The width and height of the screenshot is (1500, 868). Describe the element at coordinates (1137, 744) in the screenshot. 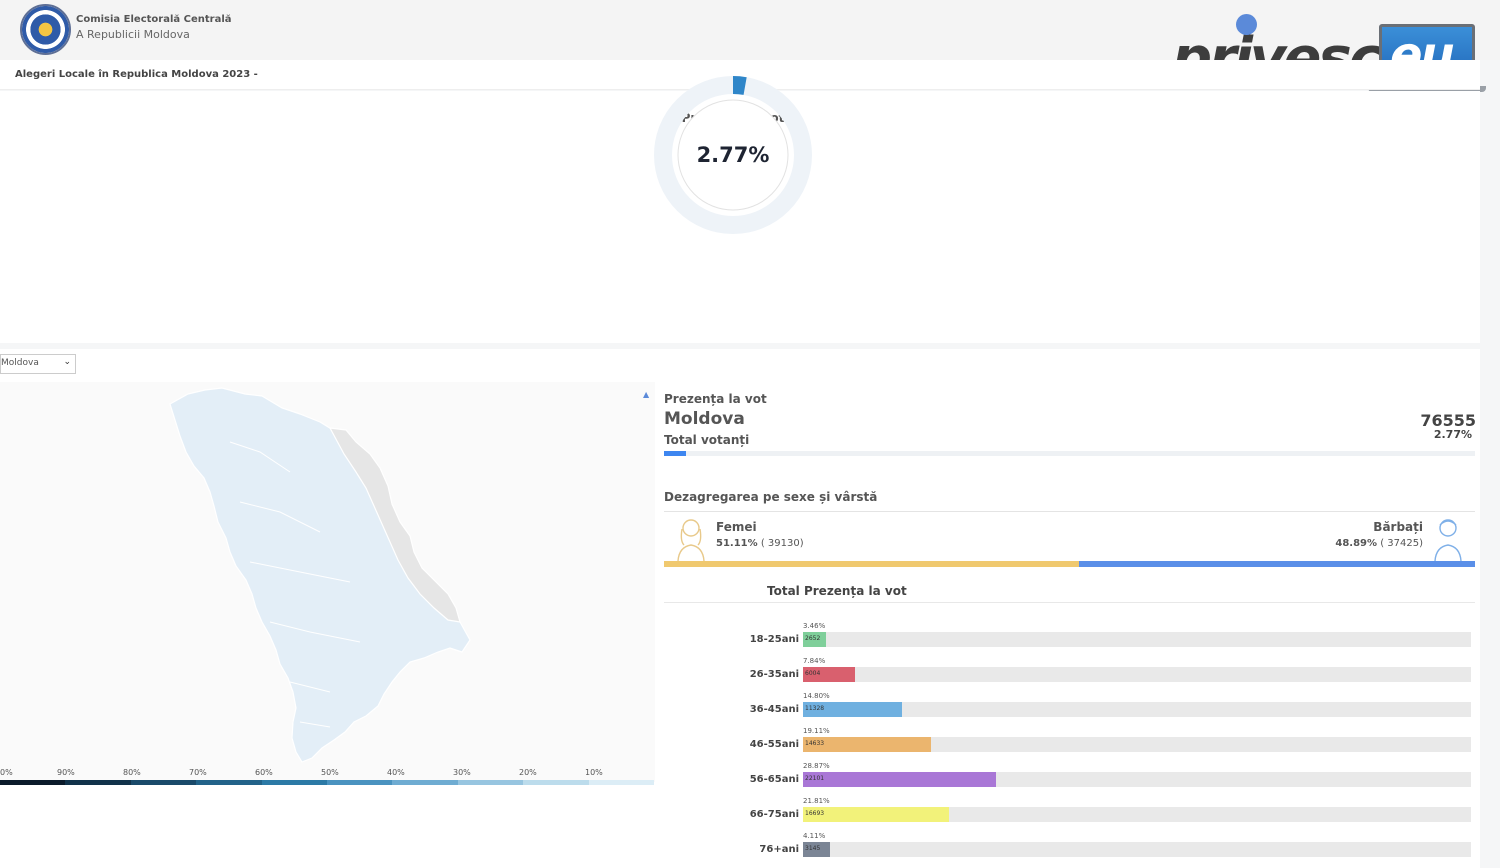

I see `age-bar-track: 14633` at that location.